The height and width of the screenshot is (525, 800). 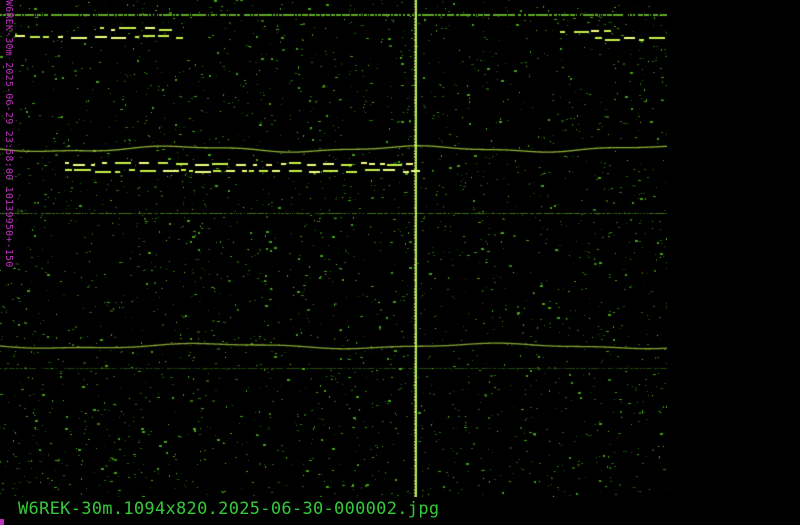 What do you see at coordinates (2, 522) in the screenshot?
I see `corner-marker` at bounding box center [2, 522].